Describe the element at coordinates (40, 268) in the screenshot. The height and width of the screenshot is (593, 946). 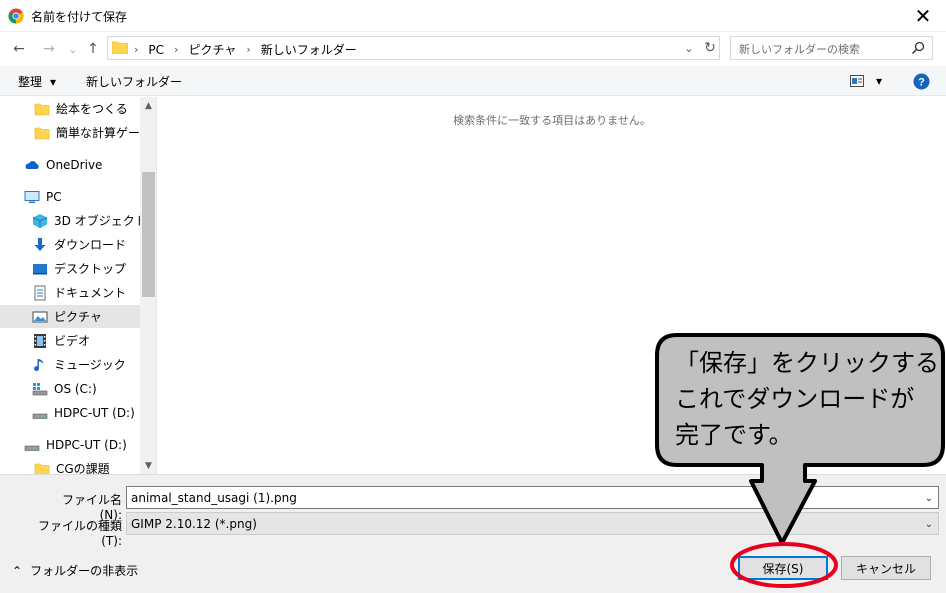
I see `desktop-icon` at that location.